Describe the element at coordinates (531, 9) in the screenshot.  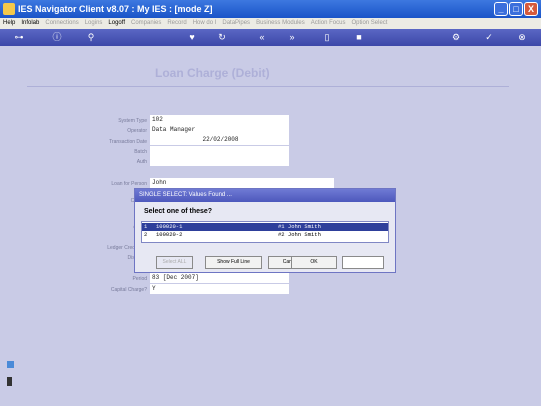
I see `close-button: X` at that location.